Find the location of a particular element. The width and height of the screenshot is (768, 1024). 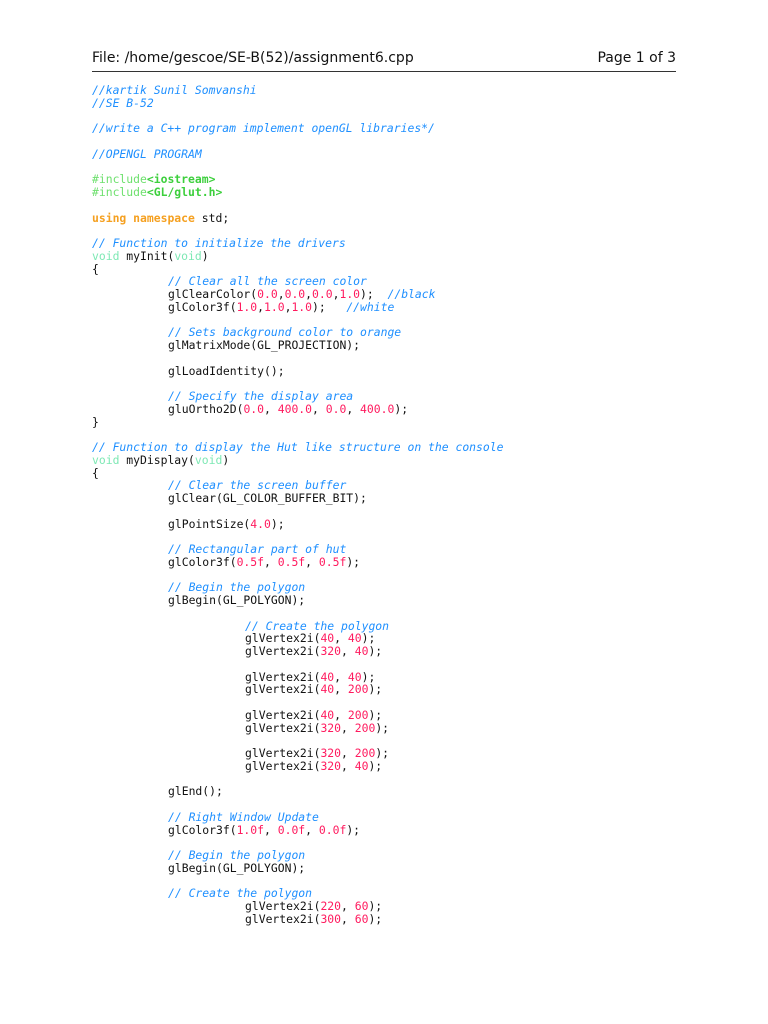

code-comment: //white is located at coordinates (370, 306).